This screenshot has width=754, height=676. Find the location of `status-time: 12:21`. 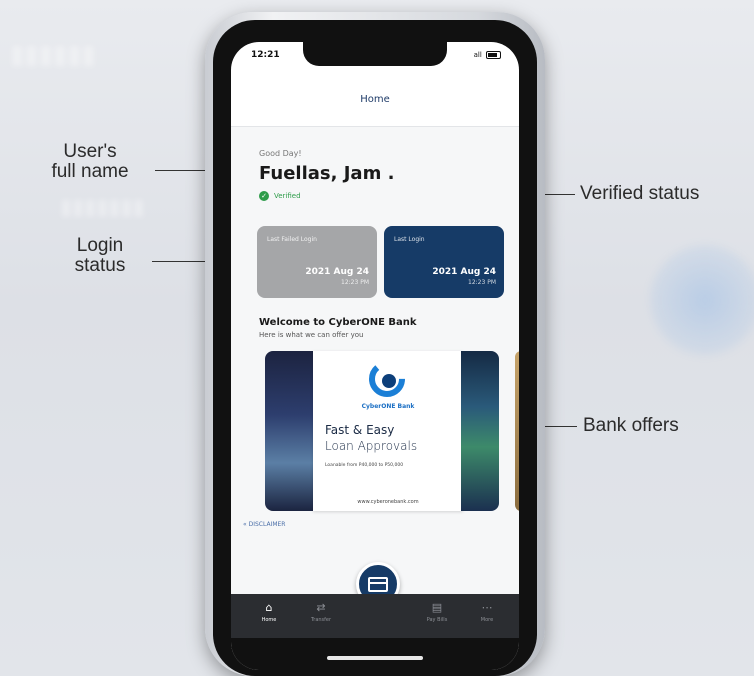

status-time: 12:21 is located at coordinates (265, 55).